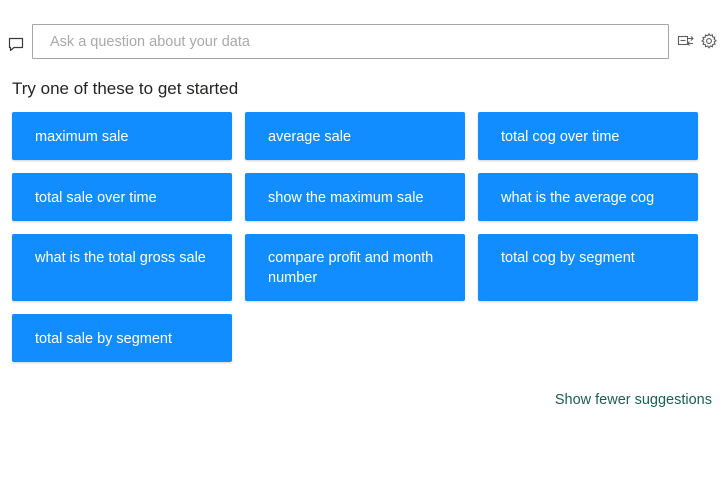  I want to click on suggestion-chip: average sale, so click(355, 136).